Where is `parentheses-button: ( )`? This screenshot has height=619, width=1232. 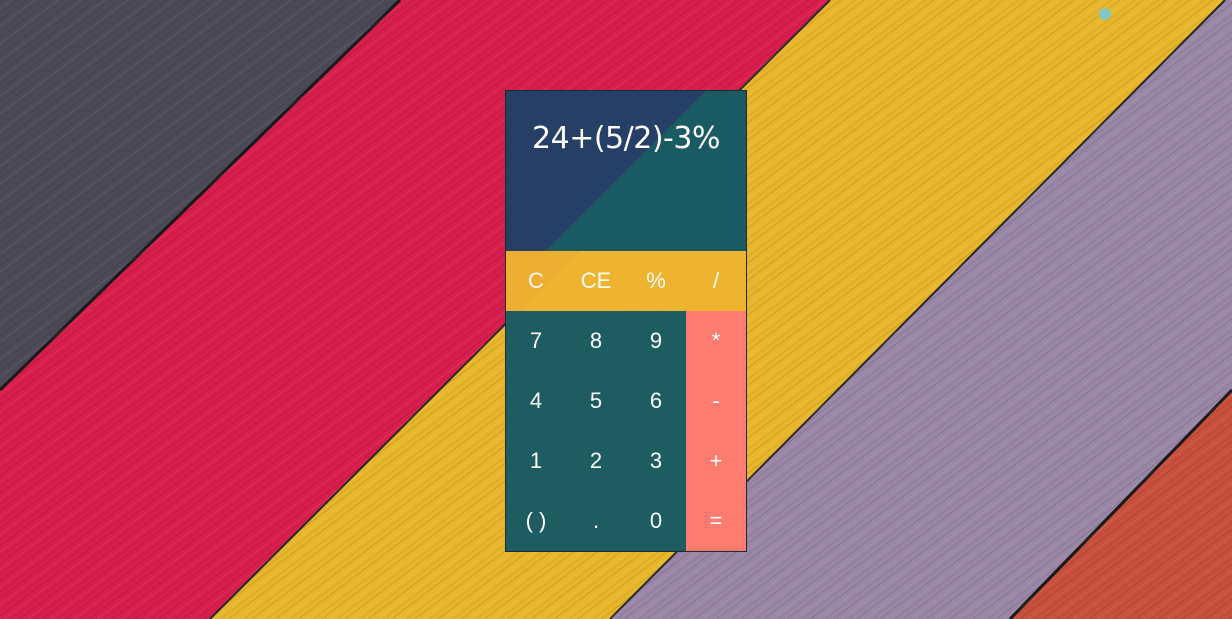
parentheses-button: ( ) is located at coordinates (536, 521).